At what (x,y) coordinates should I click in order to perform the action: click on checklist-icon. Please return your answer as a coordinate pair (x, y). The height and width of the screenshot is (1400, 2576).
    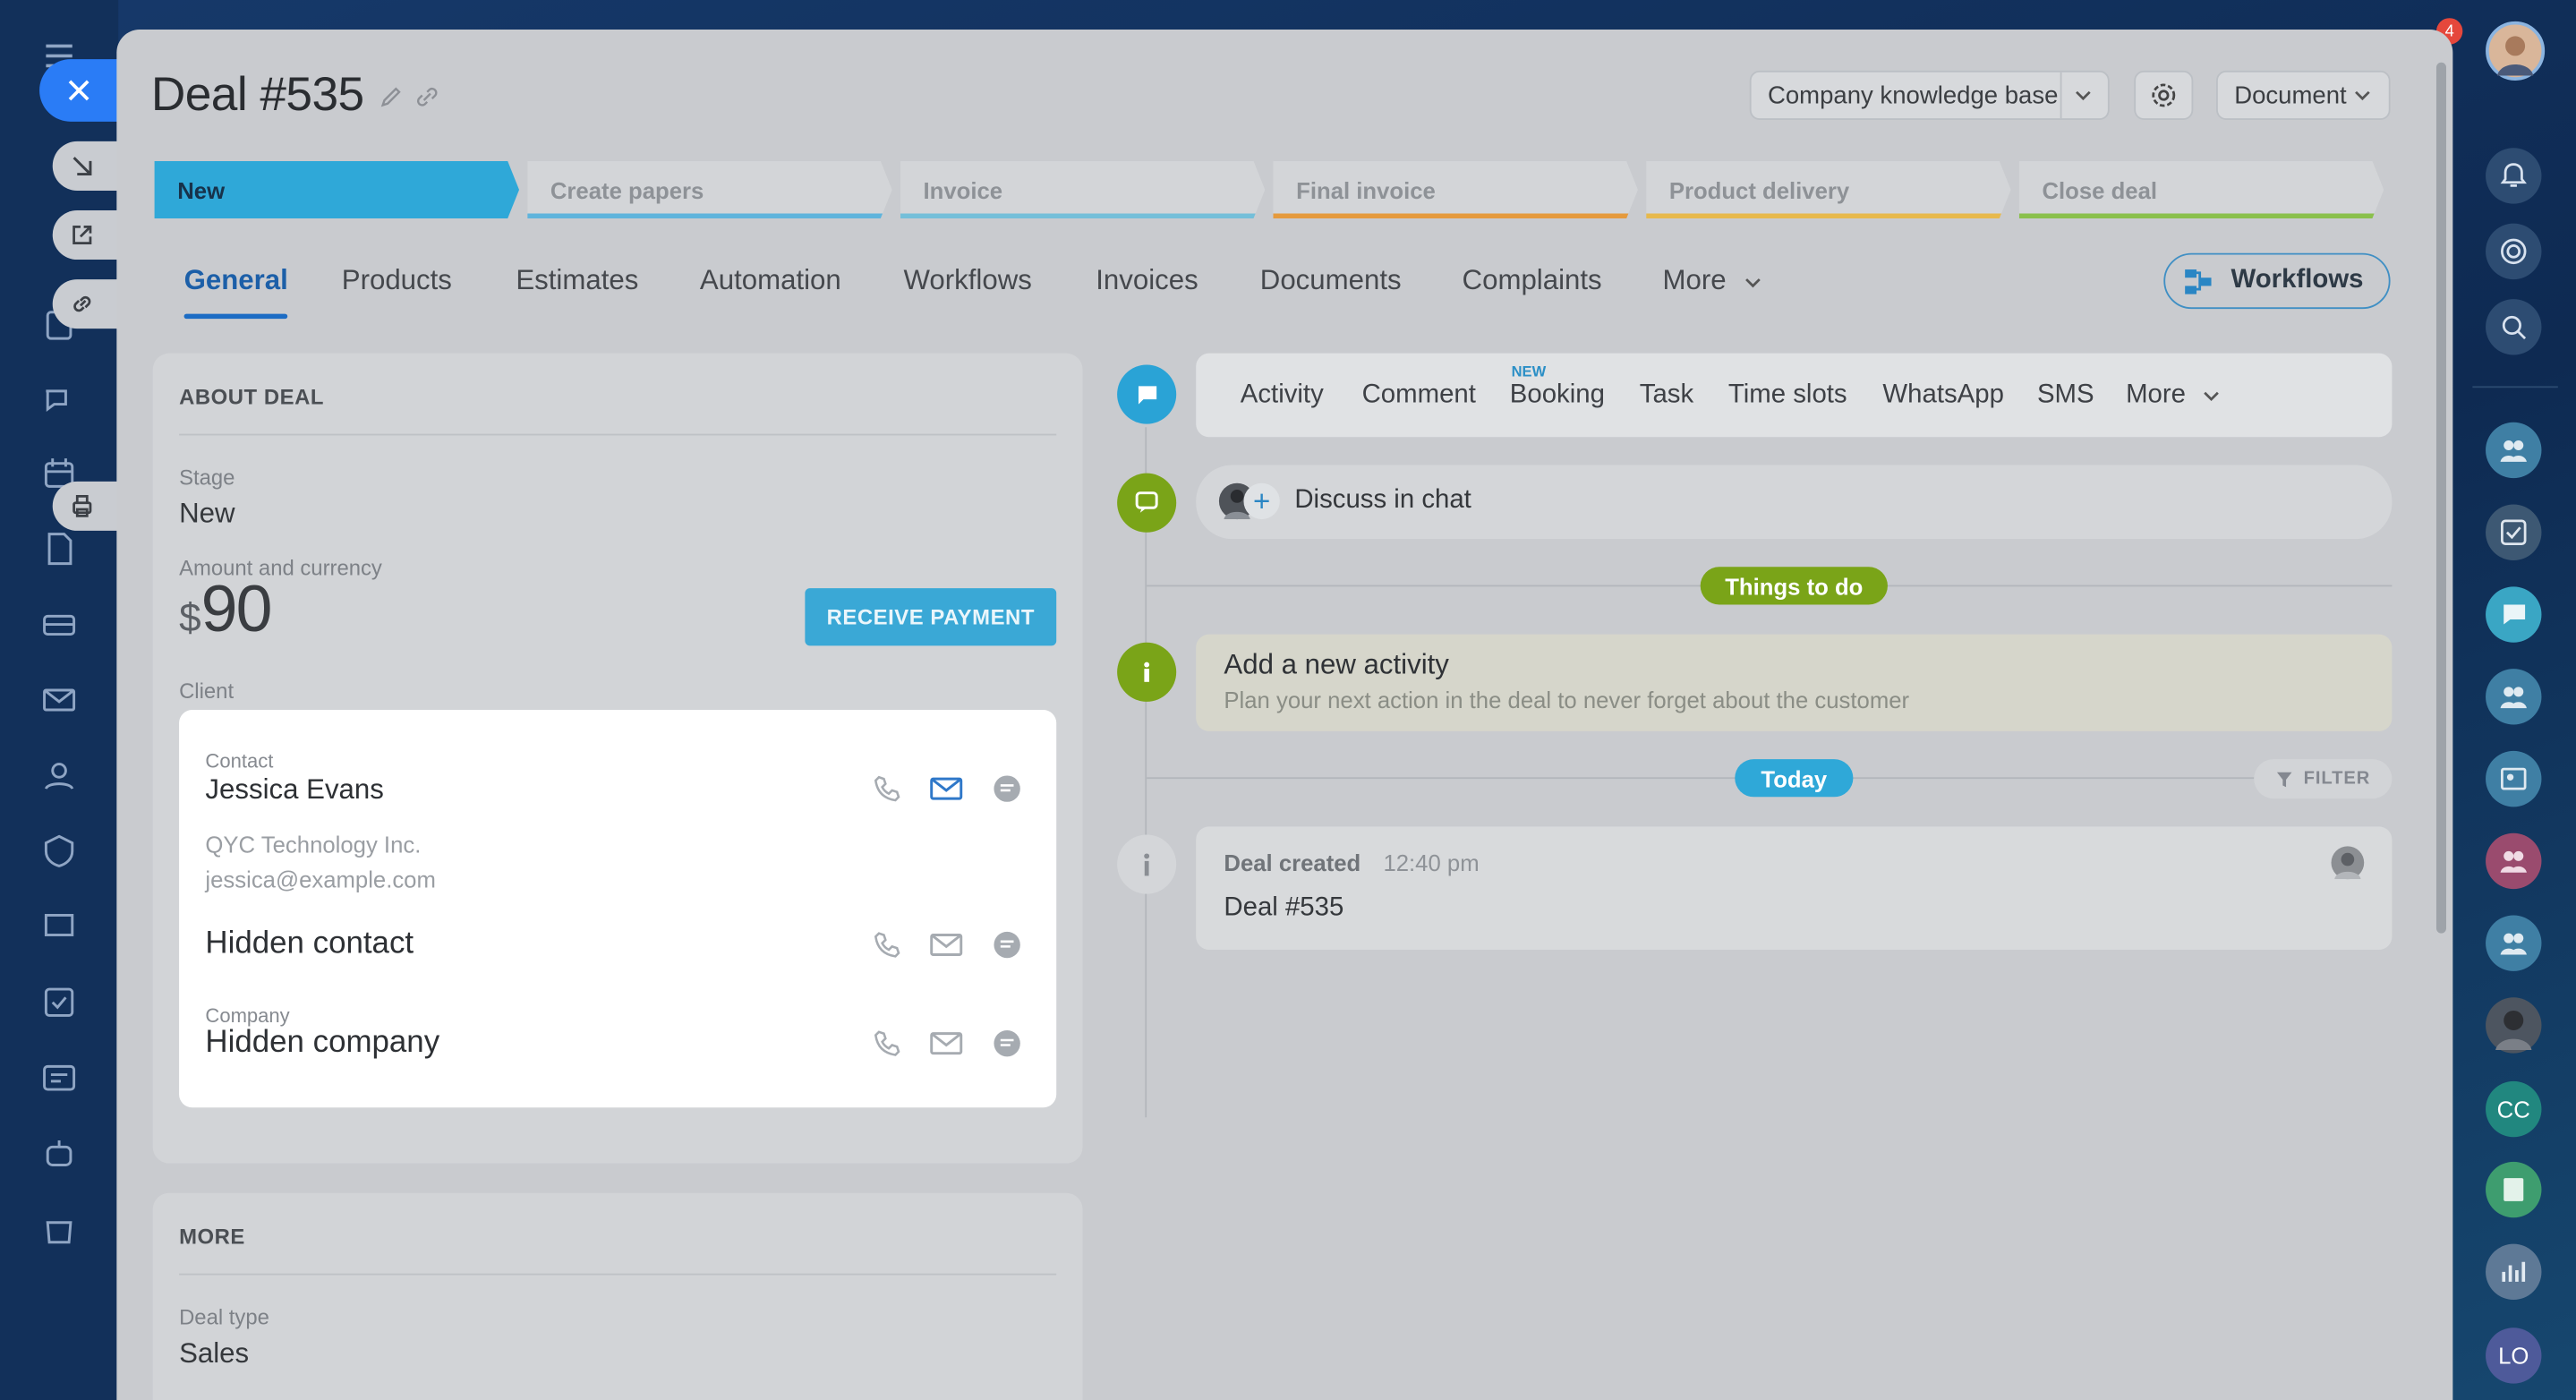
    Looking at the image, I should click on (59, 1002).